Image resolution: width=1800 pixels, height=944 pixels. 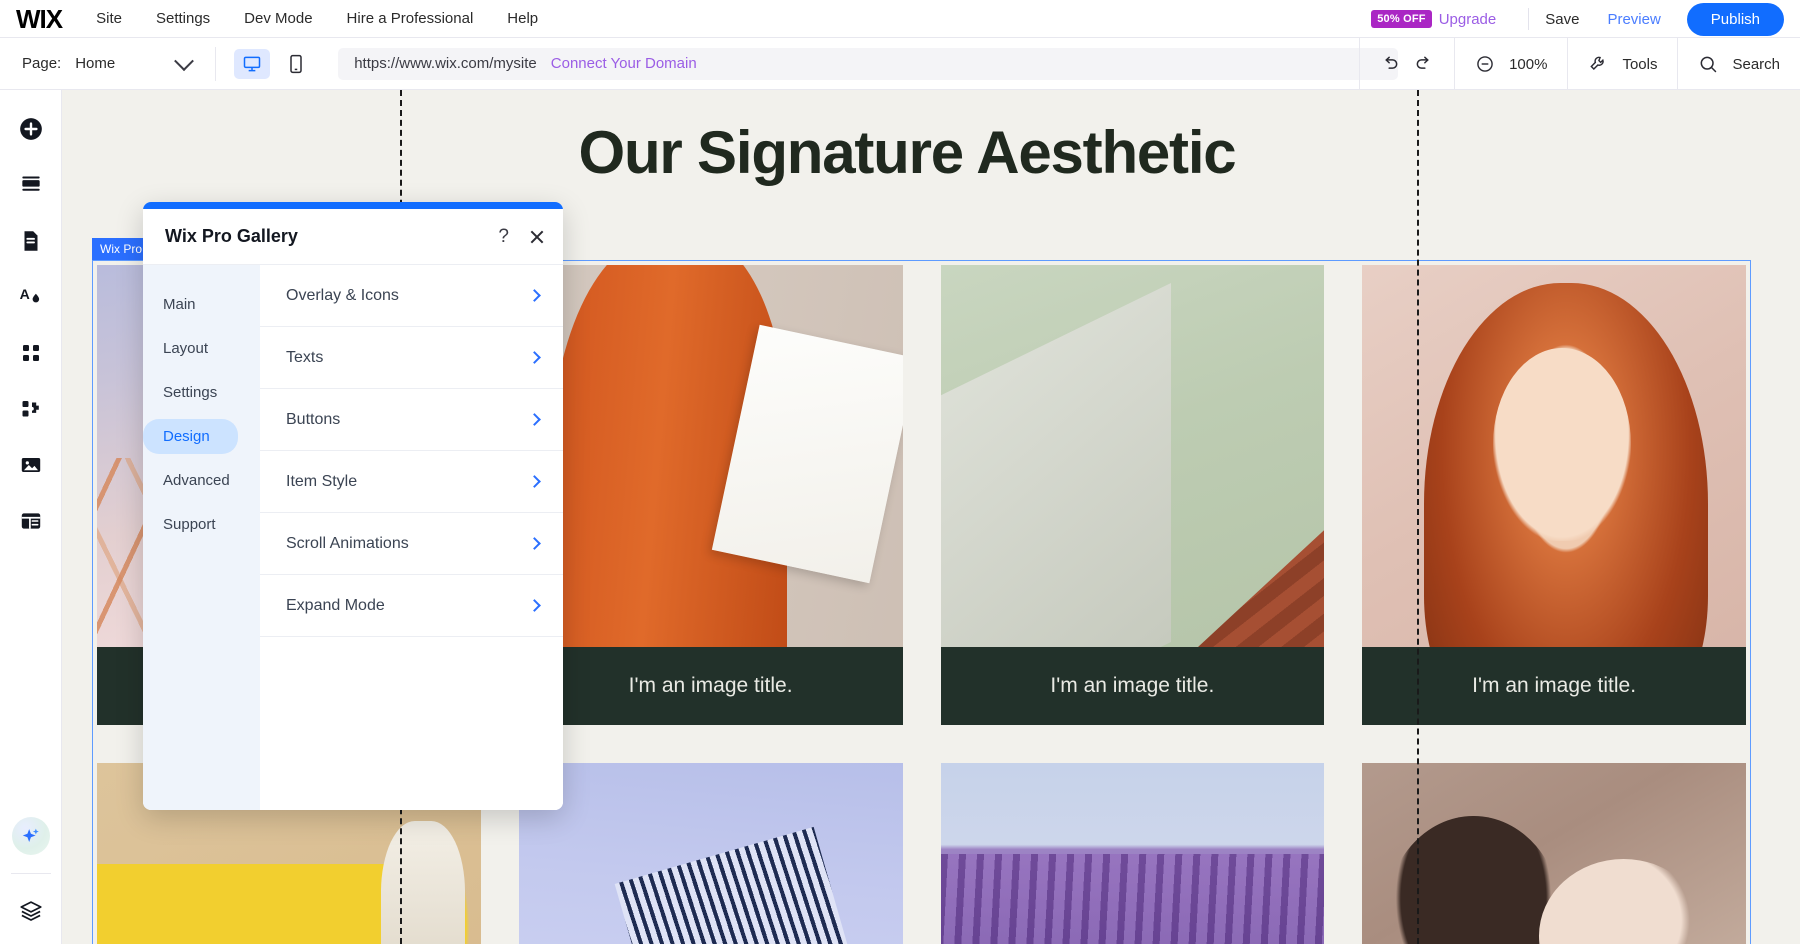 I want to click on design-row-buttons: Buttons, so click(x=411, y=420).